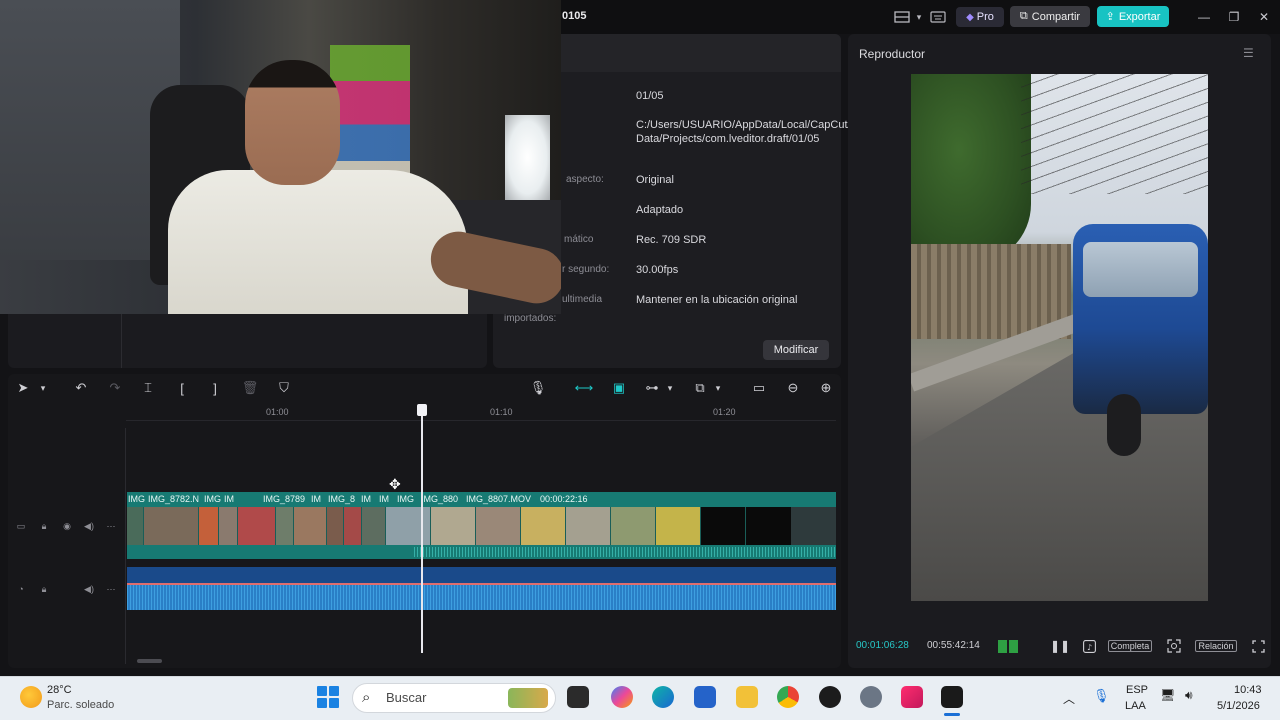  What do you see at coordinates (250, 388) in the screenshot?
I see `delete-icon: 🗑` at bounding box center [250, 388].